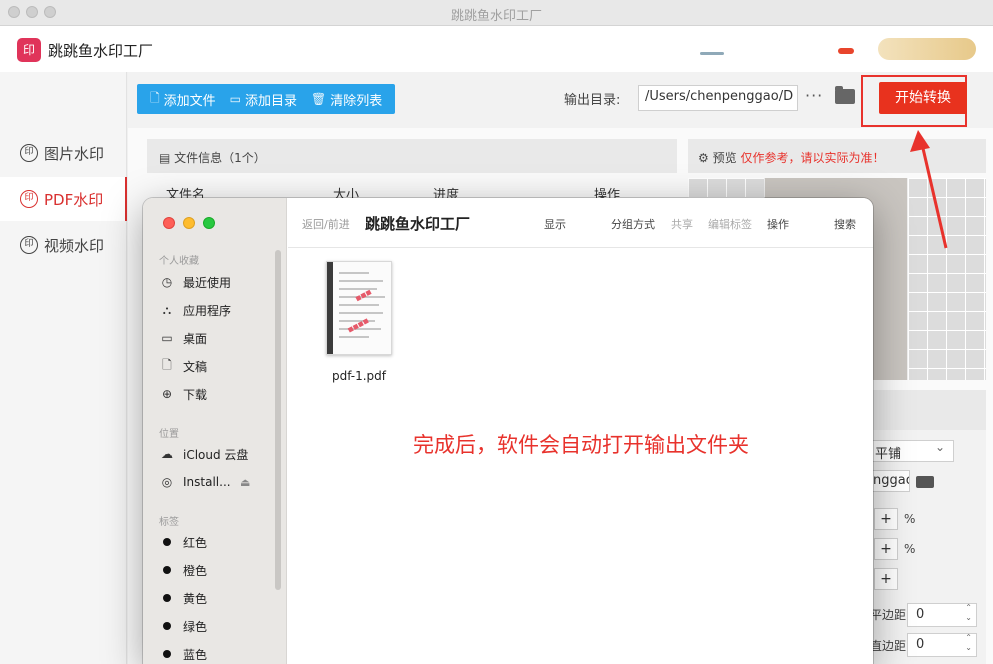 This screenshot has height=664, width=993. What do you see at coordinates (412, 156) in the screenshot?
I see `file-info-header: ▤ 文件信息（1个）` at bounding box center [412, 156].